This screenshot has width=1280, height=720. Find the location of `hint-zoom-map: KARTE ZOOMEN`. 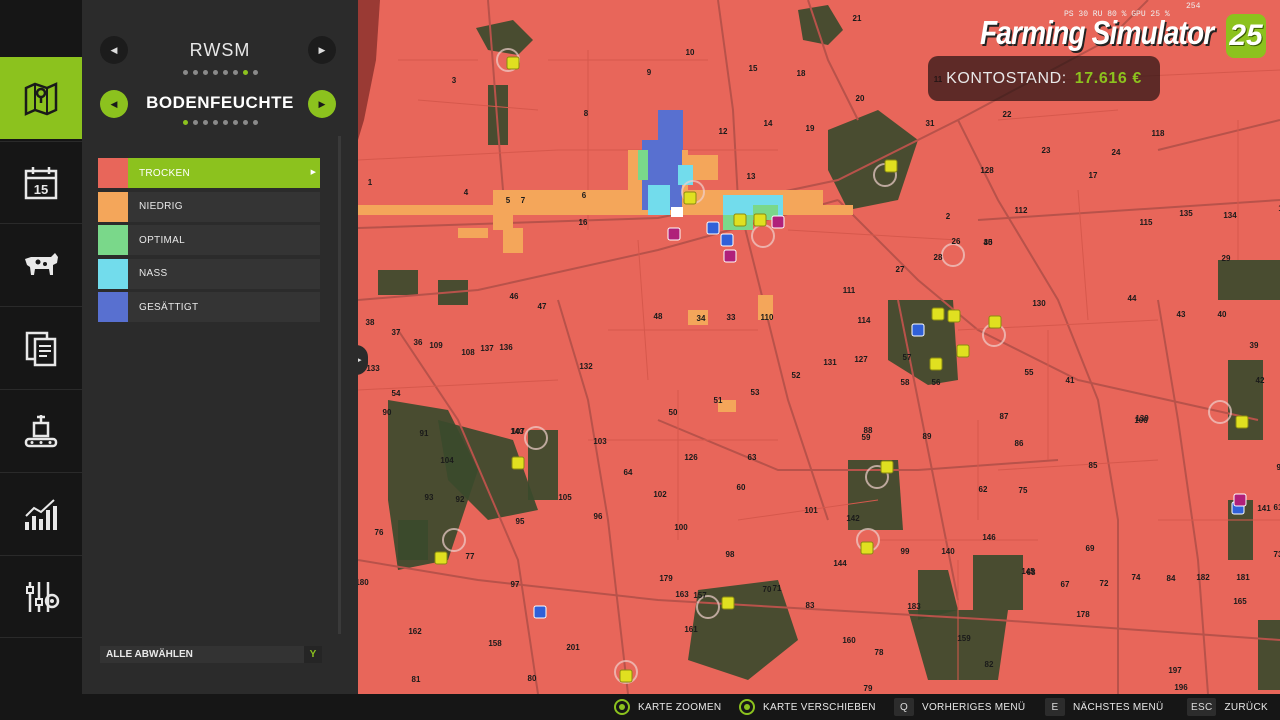

hint-zoom-map: KARTE ZOOMEN is located at coordinates (667, 707).